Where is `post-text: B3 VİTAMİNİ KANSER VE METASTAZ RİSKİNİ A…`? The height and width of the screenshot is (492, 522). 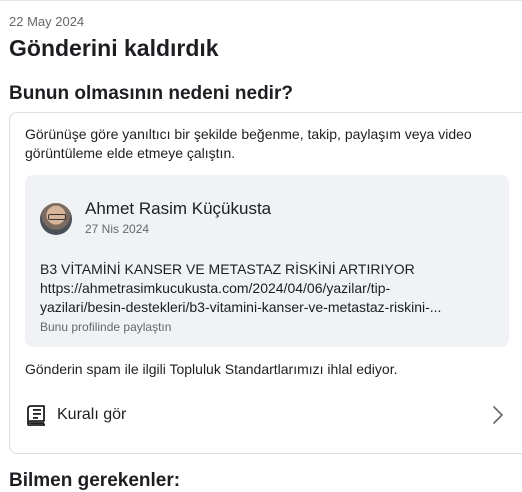 post-text: B3 VİTAMİNİ KANSER VE METASTAZ RİSKİNİ A… is located at coordinates (265, 288).